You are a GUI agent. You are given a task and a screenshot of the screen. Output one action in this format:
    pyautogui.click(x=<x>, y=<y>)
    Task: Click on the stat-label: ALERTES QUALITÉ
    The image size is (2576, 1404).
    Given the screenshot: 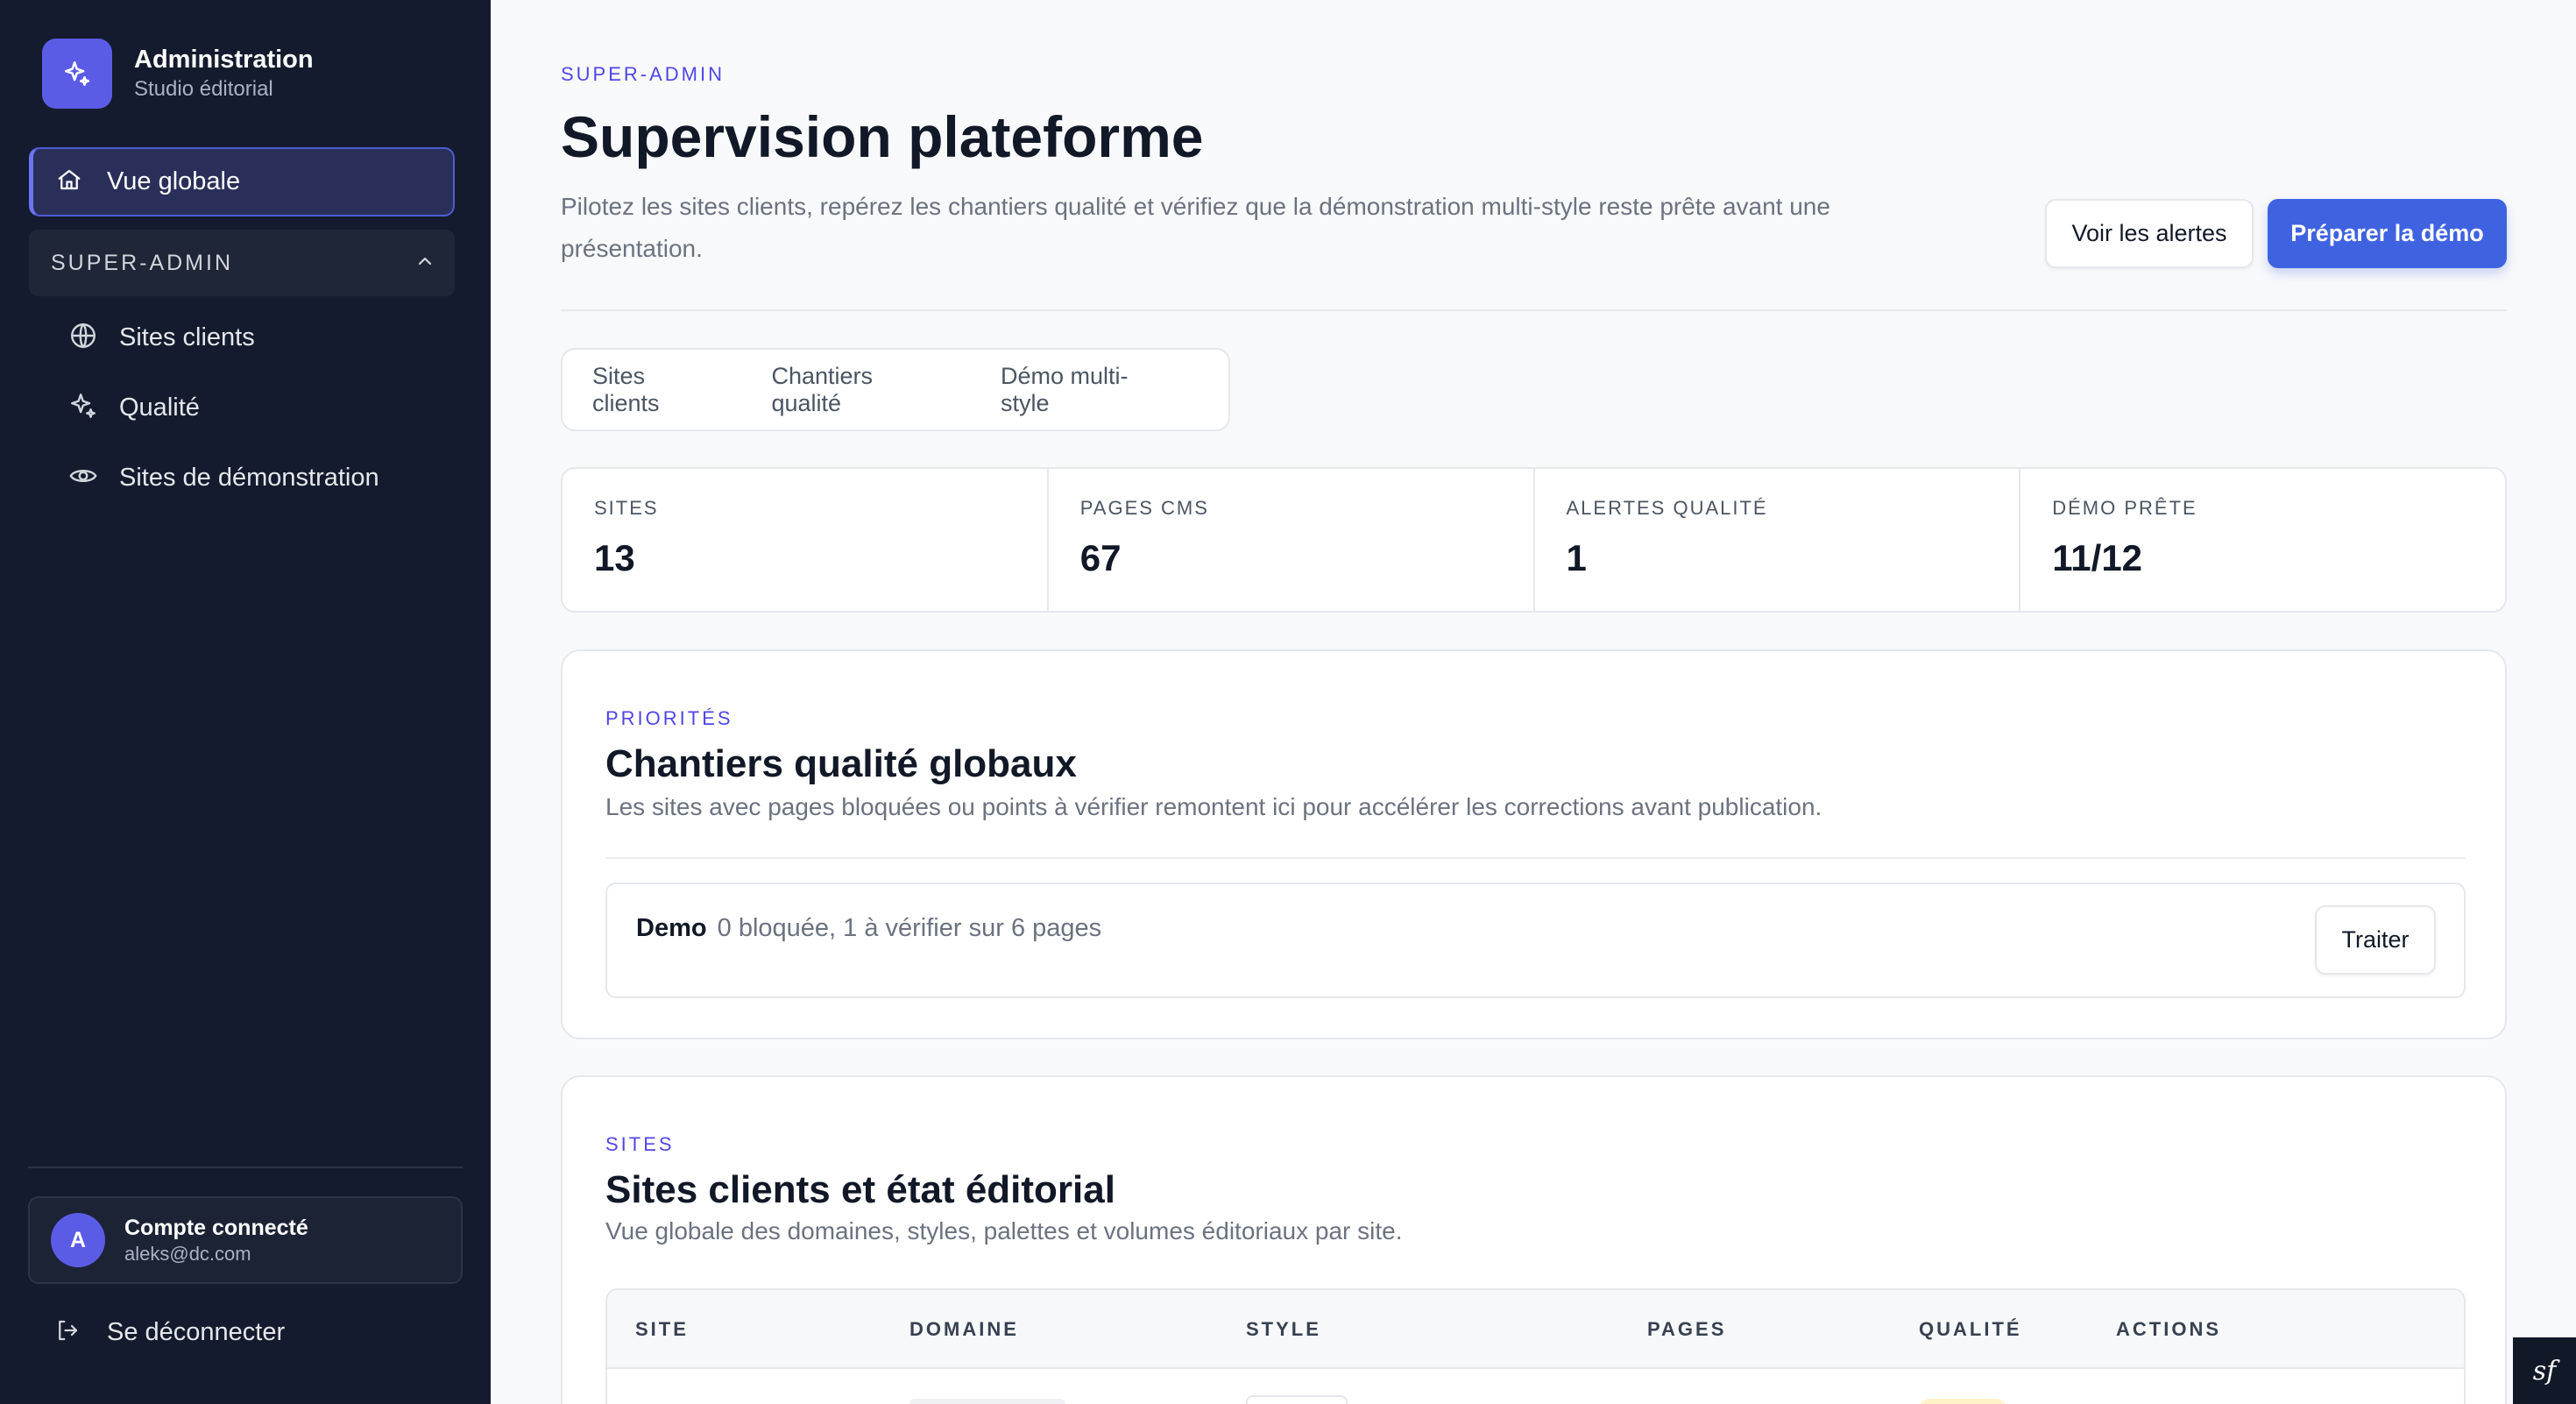 What is the action you would take?
    pyautogui.click(x=1667, y=508)
    